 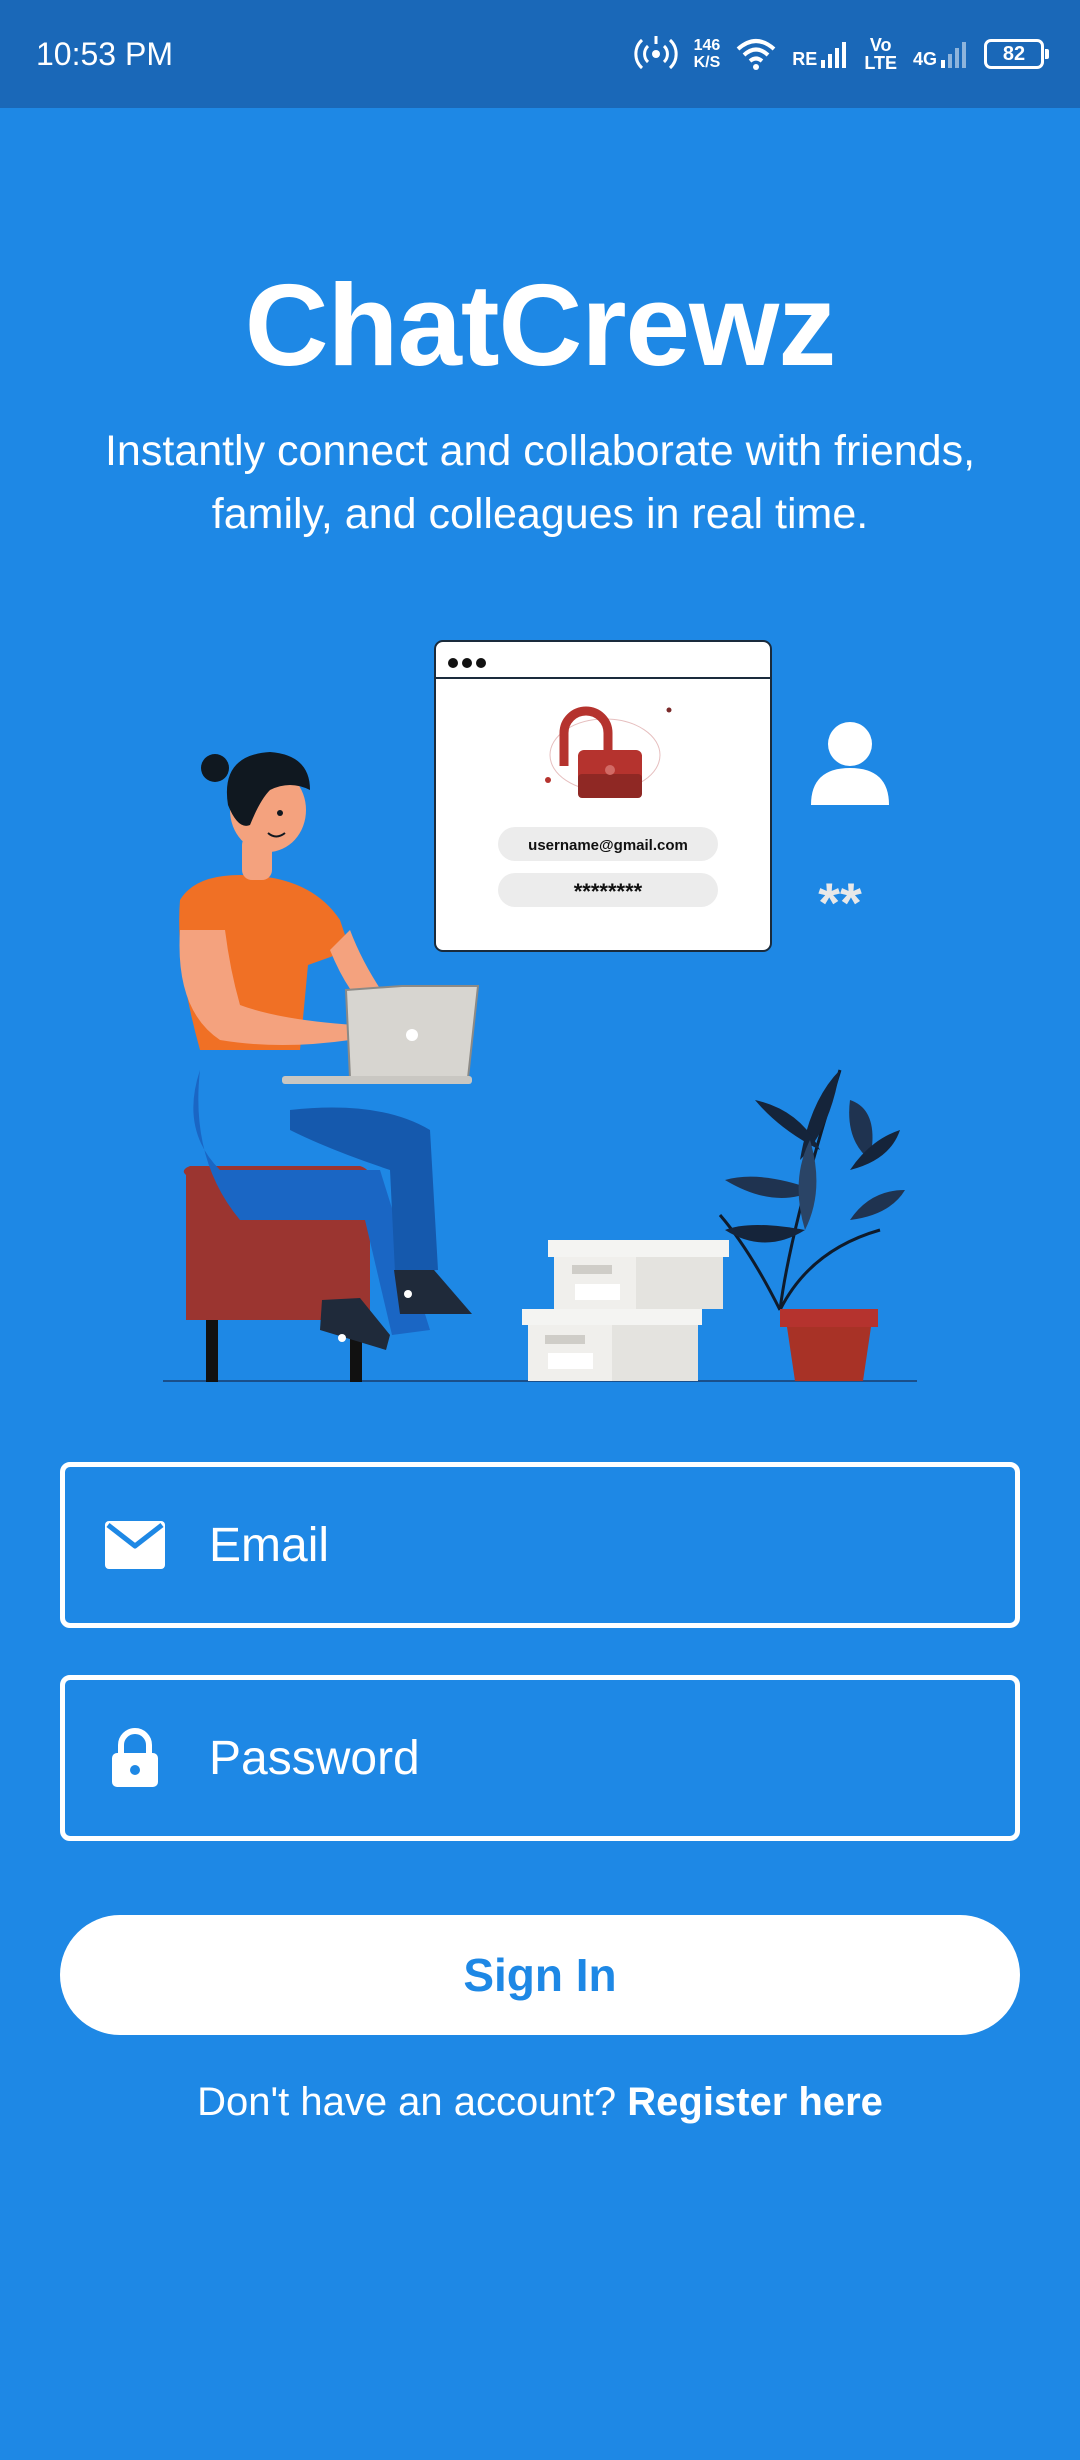 What do you see at coordinates (589, 1545) in the screenshot?
I see `email-input` at bounding box center [589, 1545].